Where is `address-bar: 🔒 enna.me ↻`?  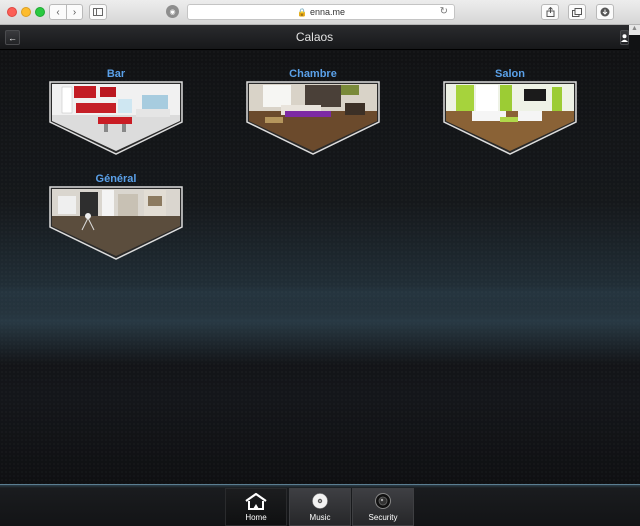
address-bar: 🔒 enna.me ↻ is located at coordinates (321, 12).